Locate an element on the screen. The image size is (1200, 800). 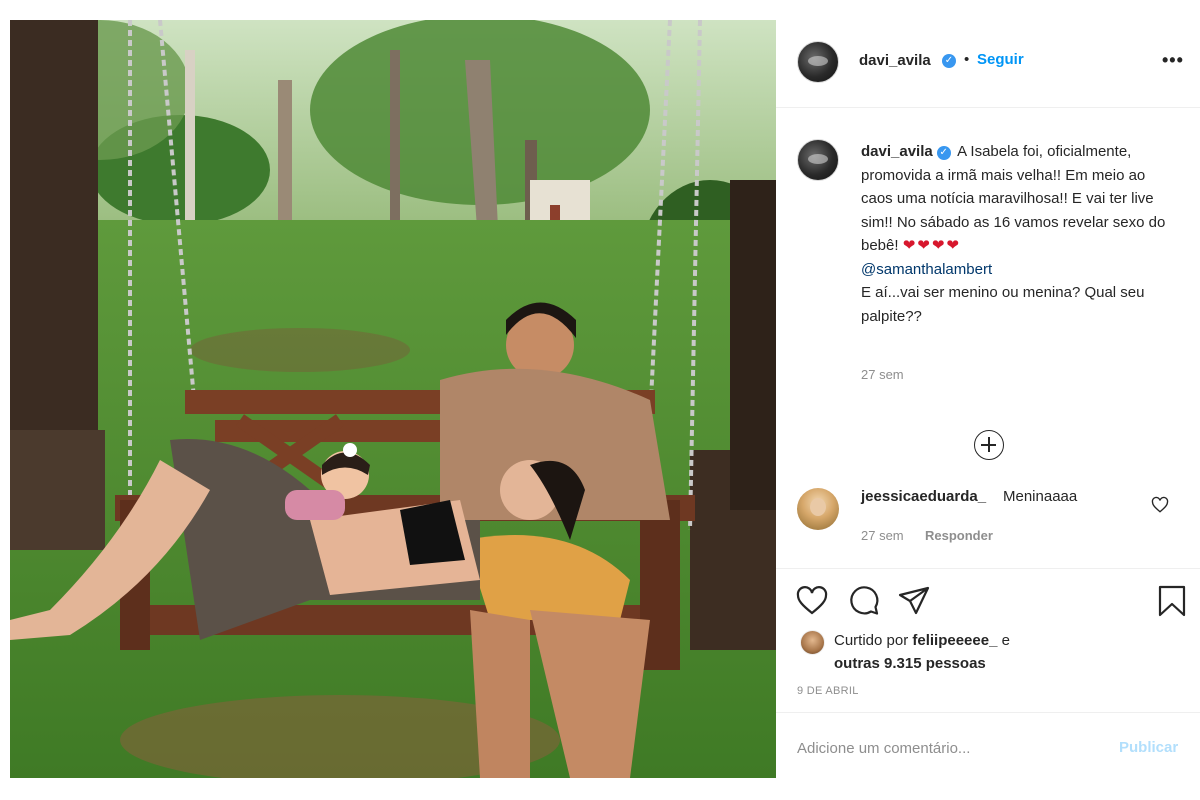
add-comment-bar: Publicar is located at coordinates (988, 756).